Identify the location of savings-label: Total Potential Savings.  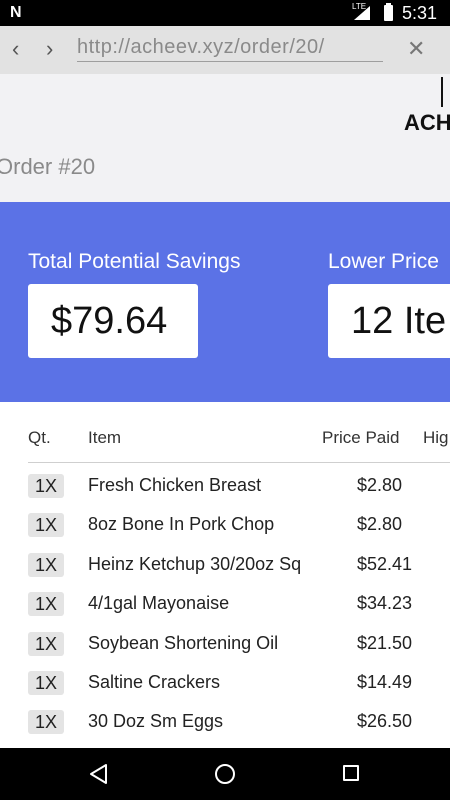
(134, 261).